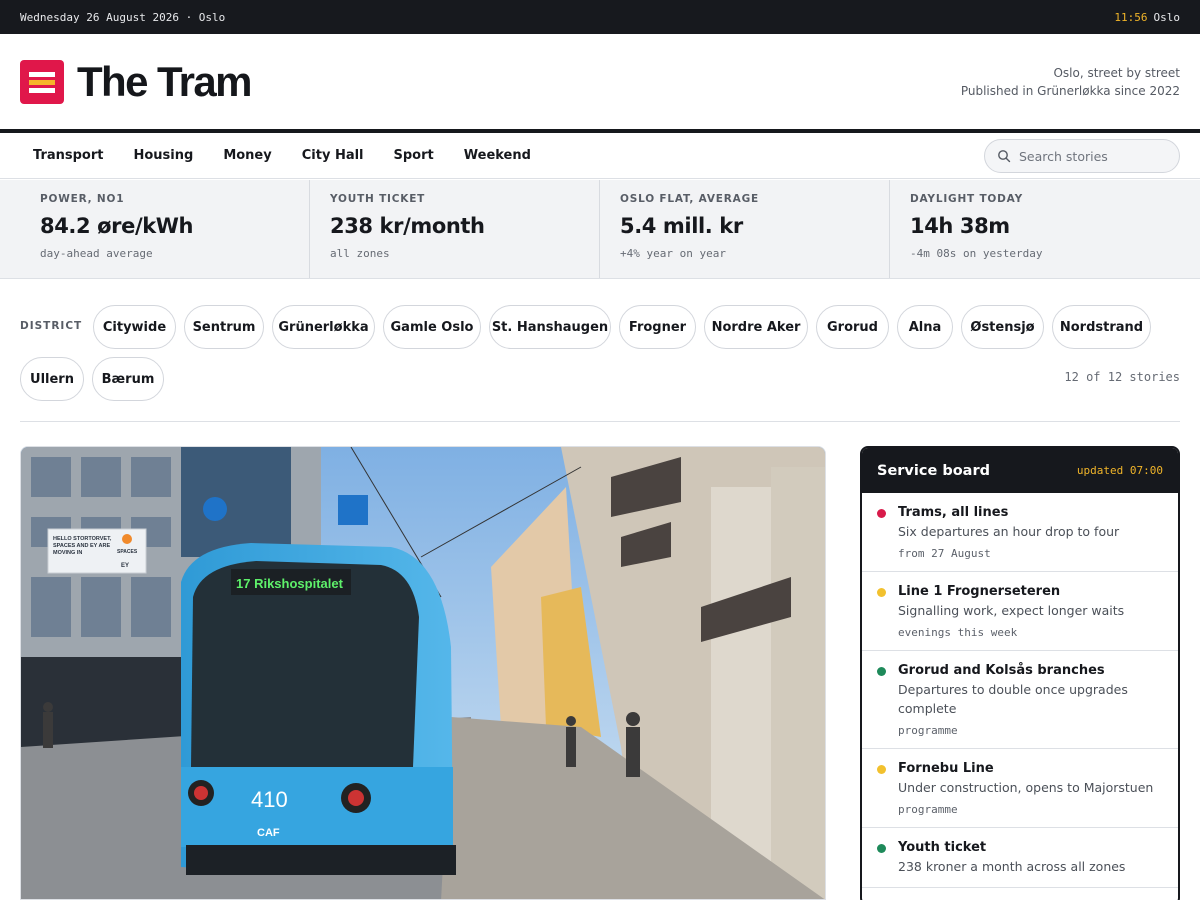  What do you see at coordinates (1101, 327) in the screenshot?
I see `district-chip-nordstrand: Nordstrand` at bounding box center [1101, 327].